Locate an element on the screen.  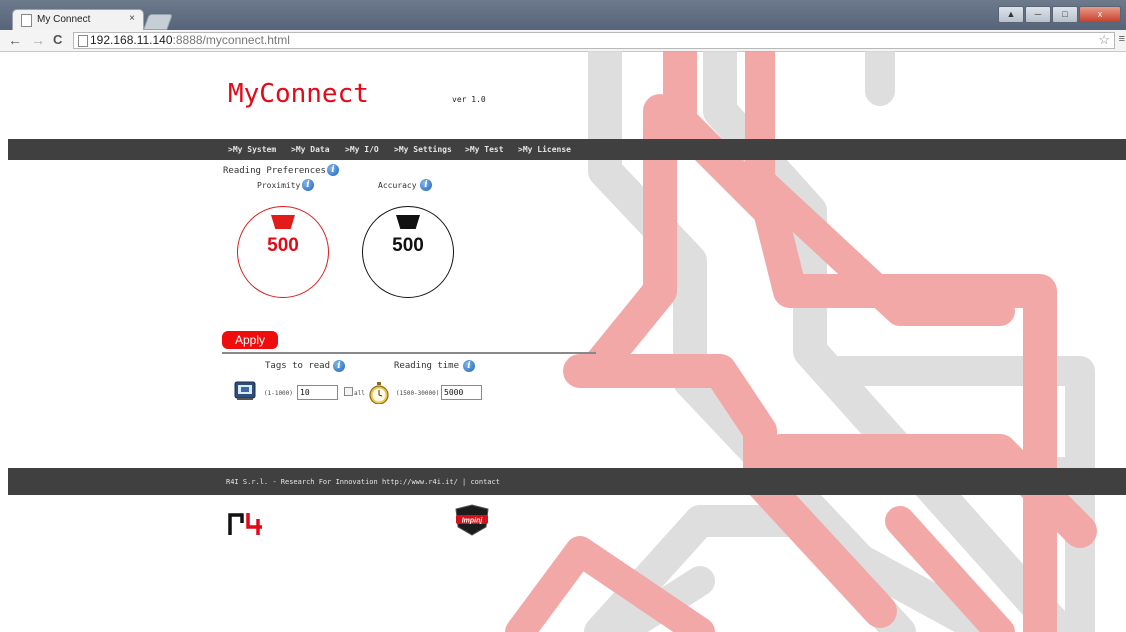
new-tab-button is located at coordinates (158, 22).